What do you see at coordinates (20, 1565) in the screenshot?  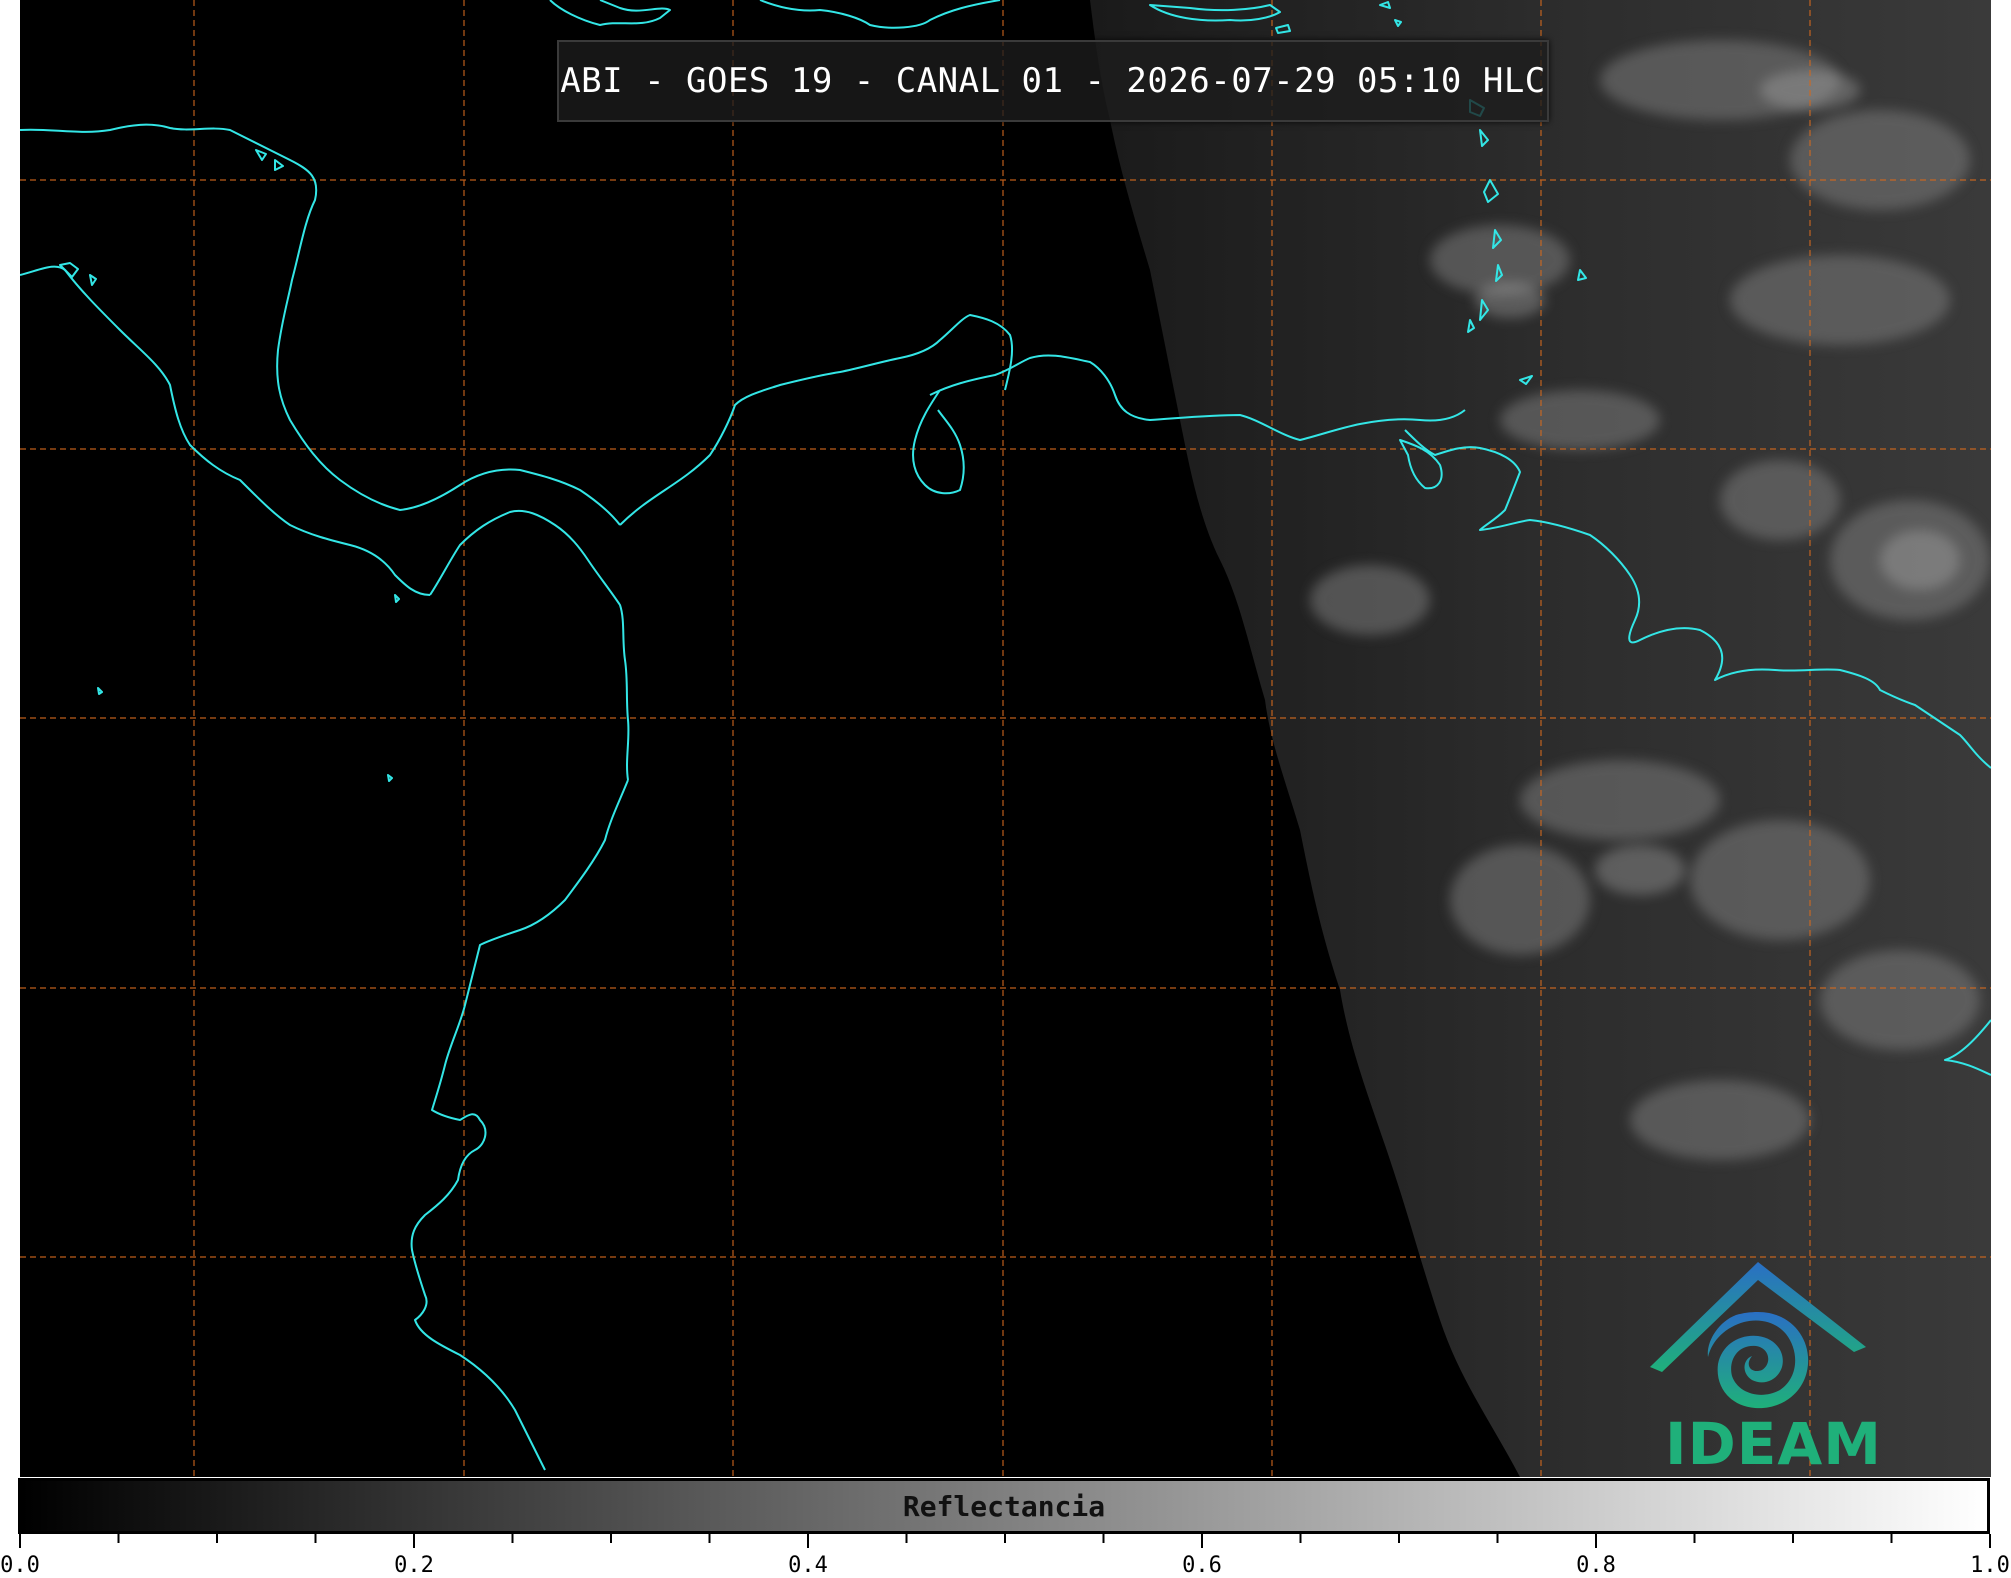 I see `colorbar-tick-label: 0.0` at bounding box center [20, 1565].